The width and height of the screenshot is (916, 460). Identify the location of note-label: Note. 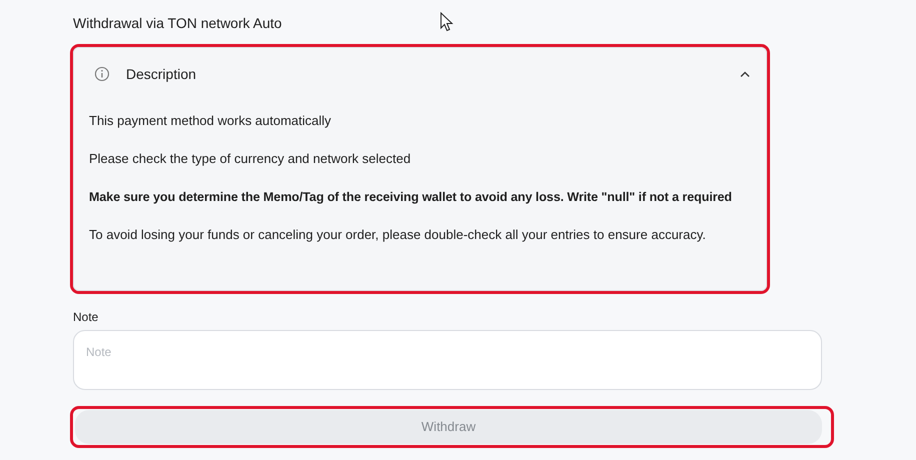
(86, 317).